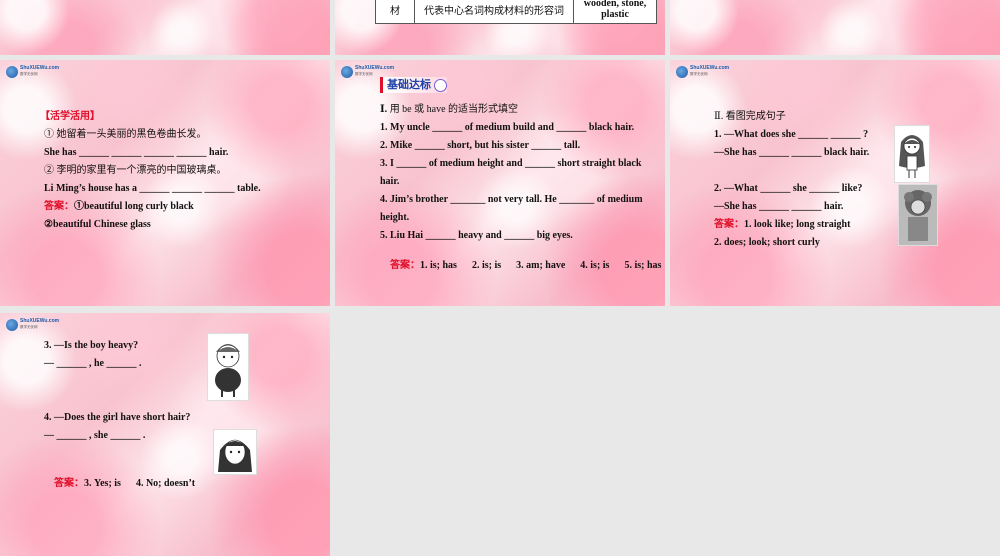  I want to click on answer-line-2: ②beautiful Chinese glass, so click(97, 224).